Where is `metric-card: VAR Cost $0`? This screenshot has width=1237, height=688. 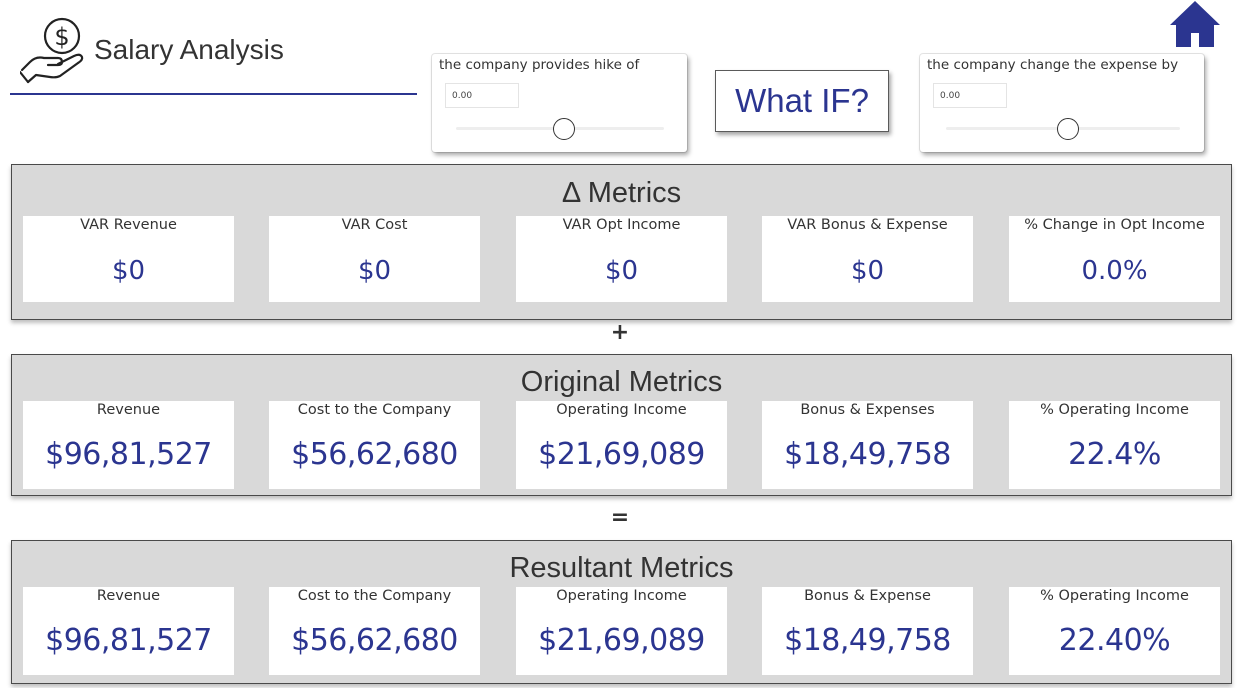 metric-card: VAR Cost $0 is located at coordinates (374, 259).